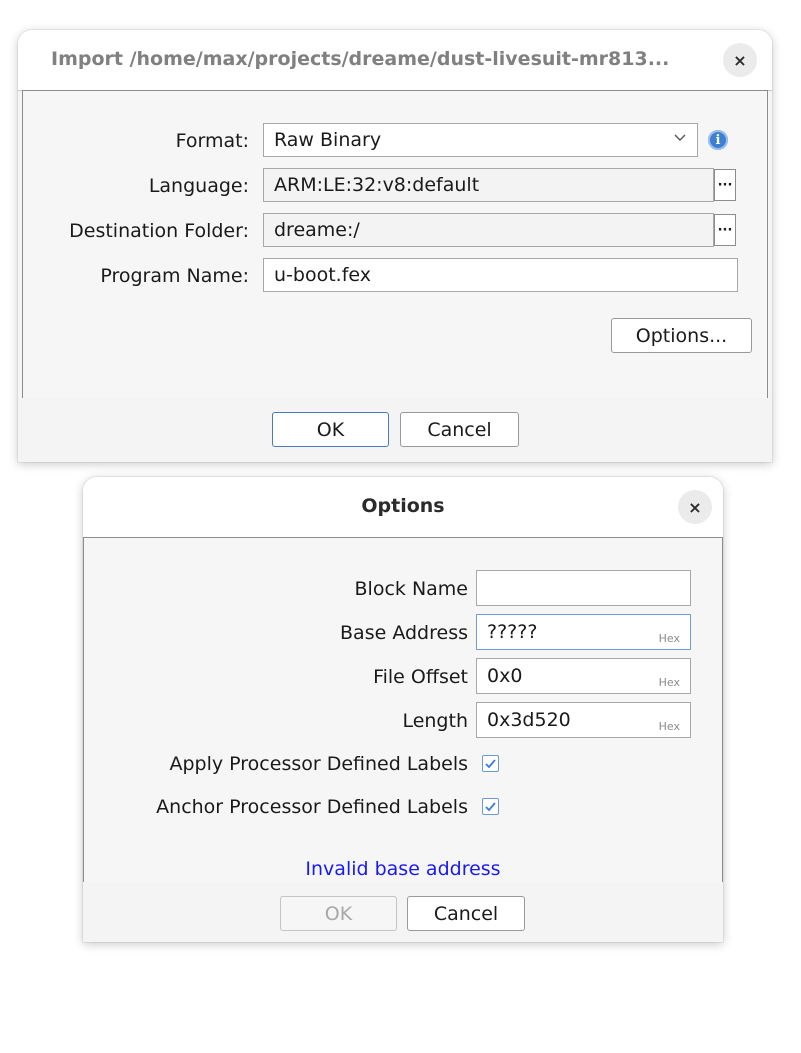 This screenshot has height=1053, width=801. I want to click on block-name-input, so click(583, 588).